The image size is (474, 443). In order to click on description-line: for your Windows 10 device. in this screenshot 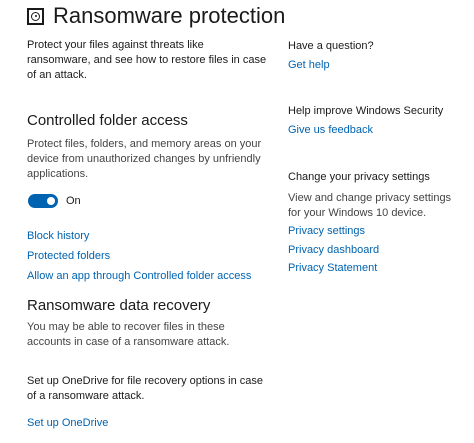, I will do `click(357, 213)`.